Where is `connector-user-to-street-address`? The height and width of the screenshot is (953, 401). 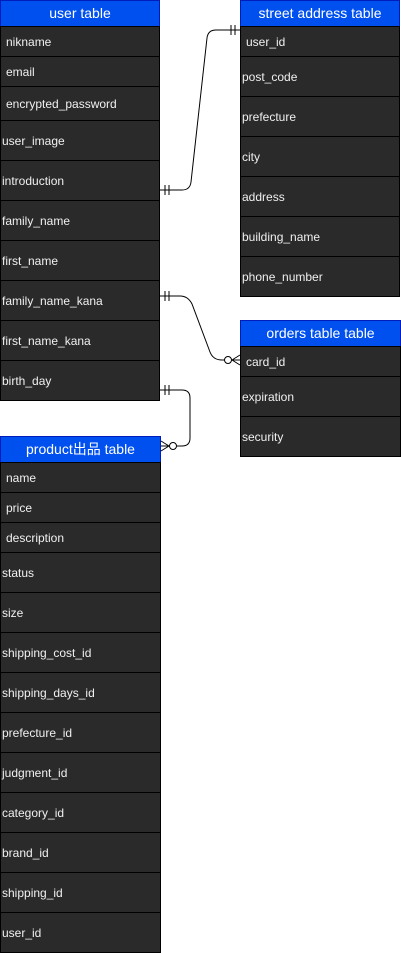 connector-user-to-street-address is located at coordinates (200, 110).